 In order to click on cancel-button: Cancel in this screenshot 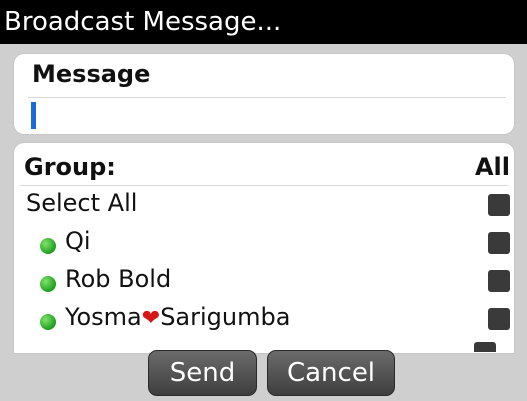, I will do `click(331, 373)`.